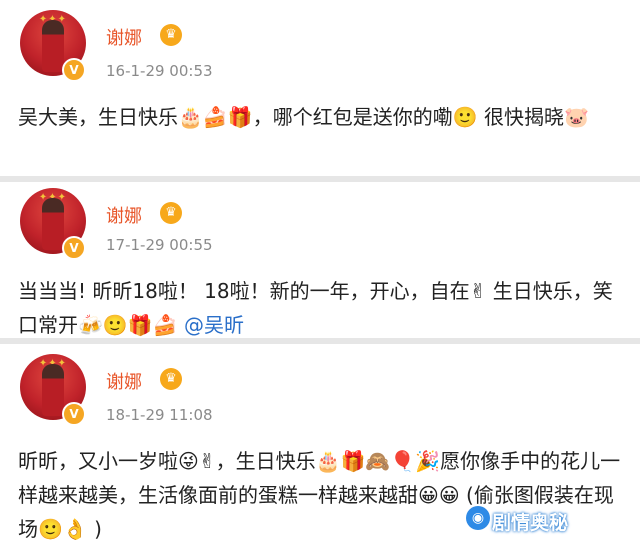 The height and width of the screenshot is (555, 640). What do you see at coordinates (211, 325) in the screenshot?
I see `mention-link: @吴昕` at bounding box center [211, 325].